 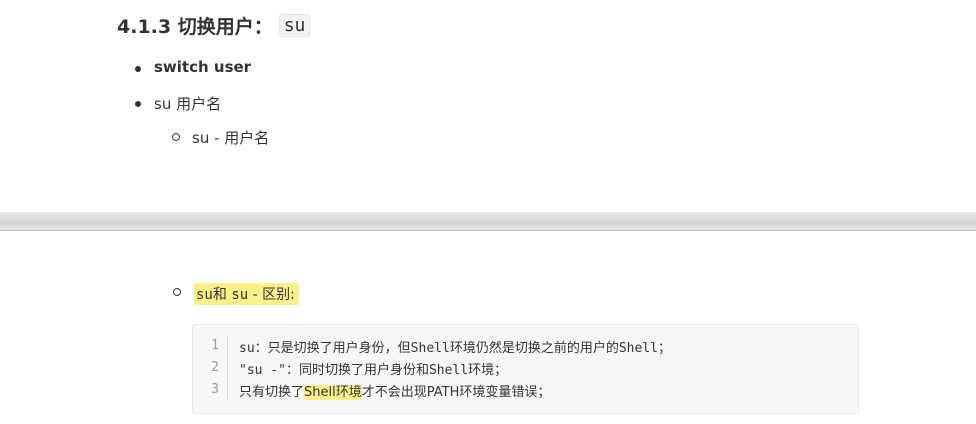 What do you see at coordinates (210, 346) in the screenshot?
I see `line-number: 1` at bounding box center [210, 346].